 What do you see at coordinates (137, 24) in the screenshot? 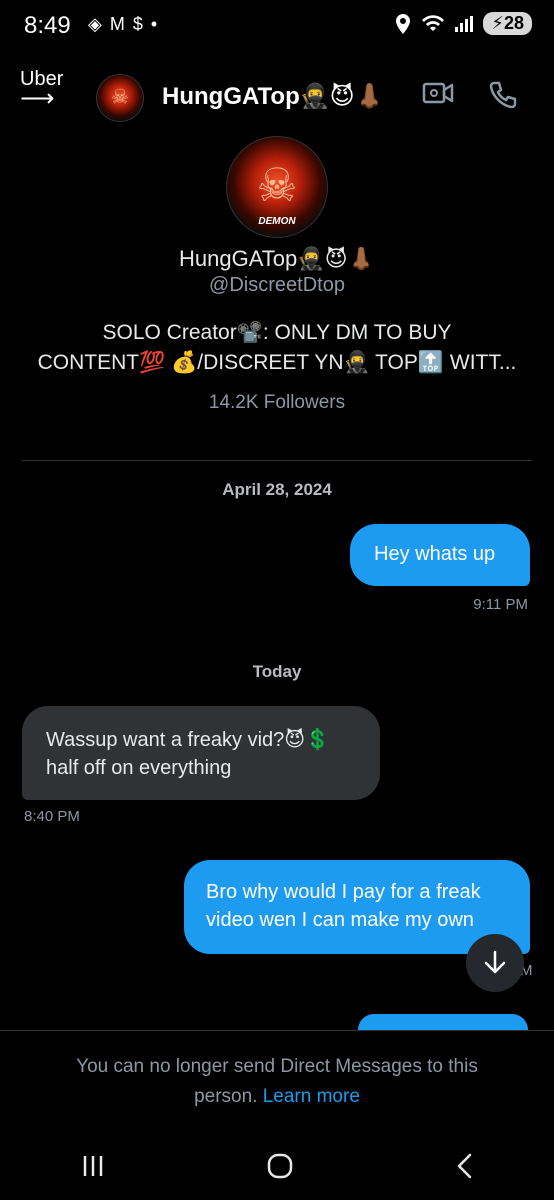
I see `cashapp-icon: $` at bounding box center [137, 24].